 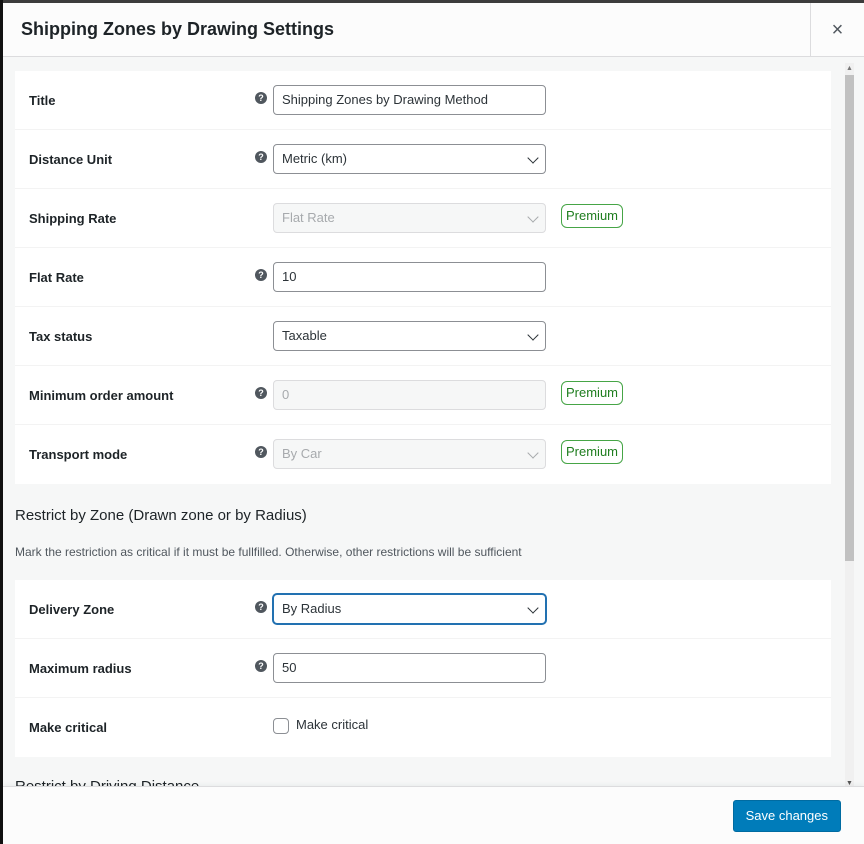 I want to click on settings-row: Minimum order amount? 0 Premium, so click(x=423, y=395).